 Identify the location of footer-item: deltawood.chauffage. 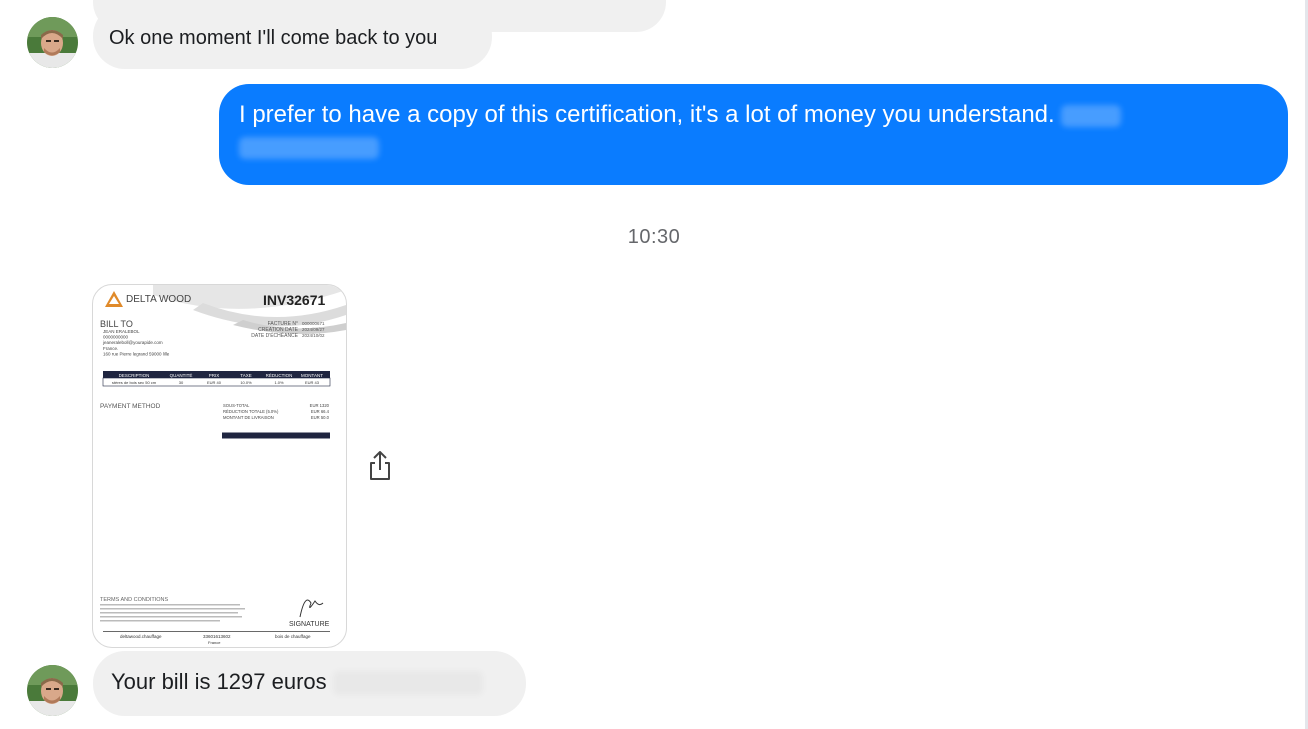
(141, 636).